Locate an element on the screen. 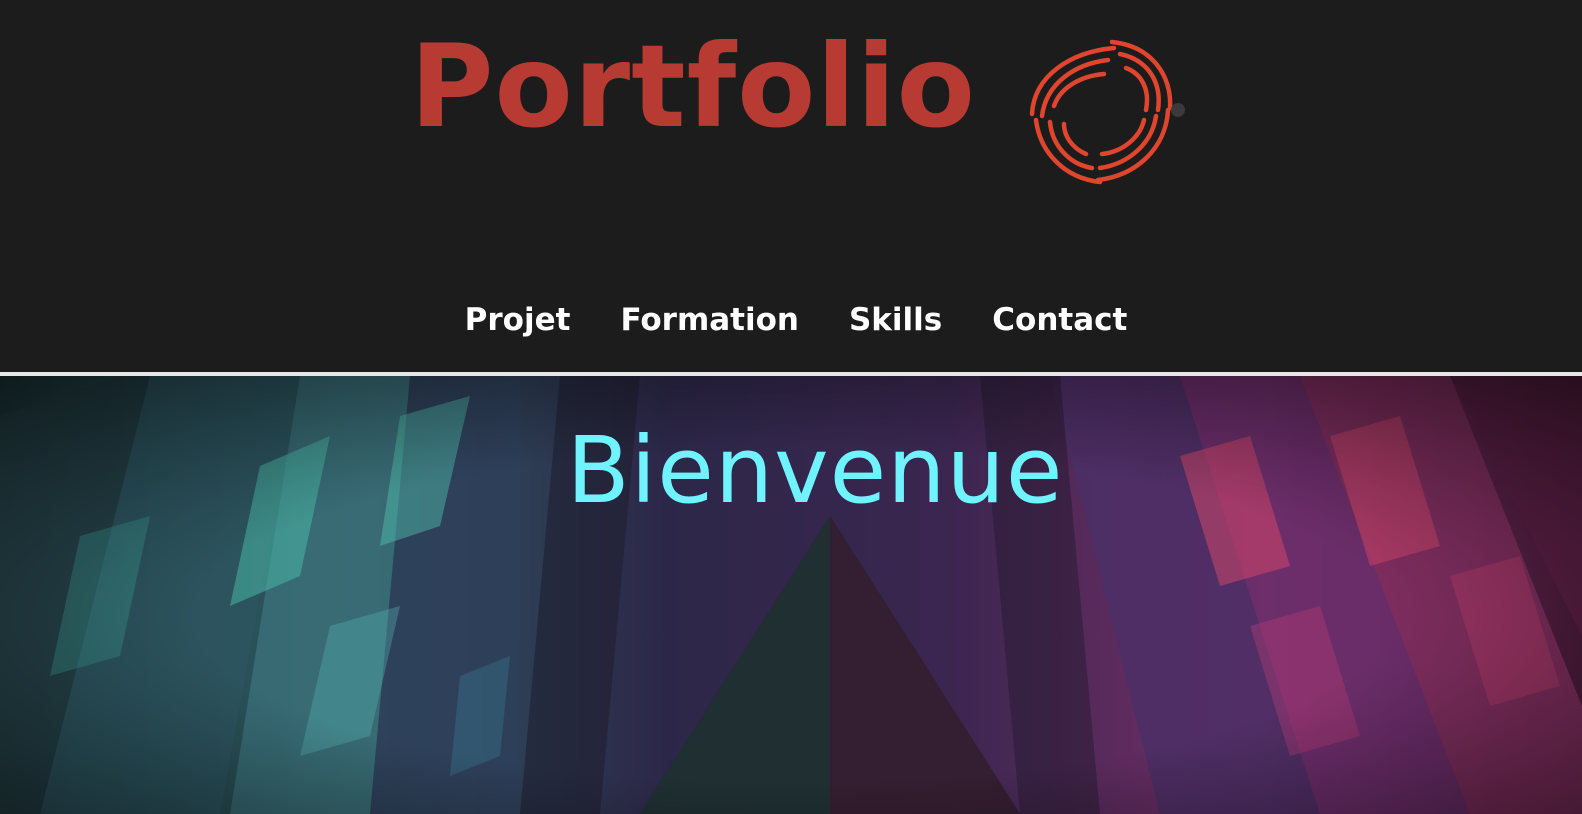 This screenshot has width=1582, height=814. hero-title: Bienvenue is located at coordinates (815, 470).